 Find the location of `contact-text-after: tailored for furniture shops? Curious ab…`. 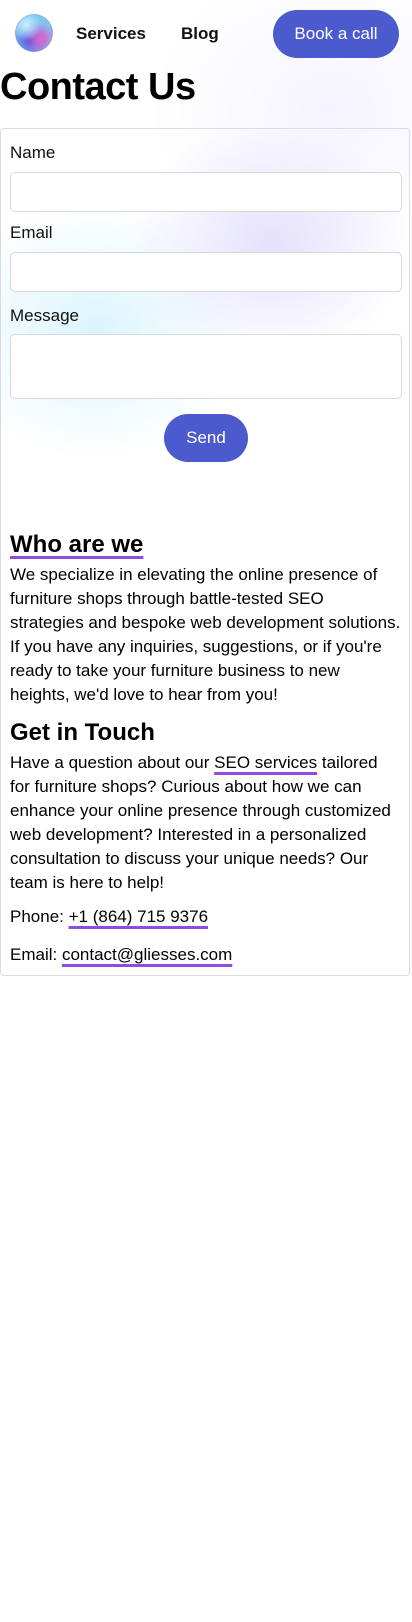

contact-text-after: tailored for furniture shops? Curious ab… is located at coordinates (200, 822).